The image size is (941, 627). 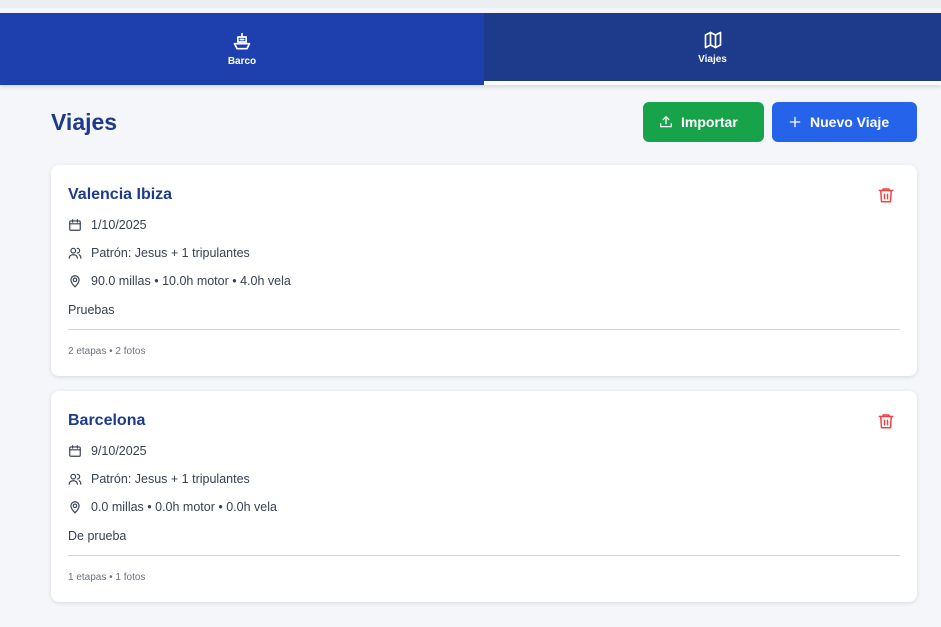 What do you see at coordinates (184, 507) in the screenshot?
I see `trip-stats: 0.0 millas • 0.0h motor • 0.0h vela` at bounding box center [184, 507].